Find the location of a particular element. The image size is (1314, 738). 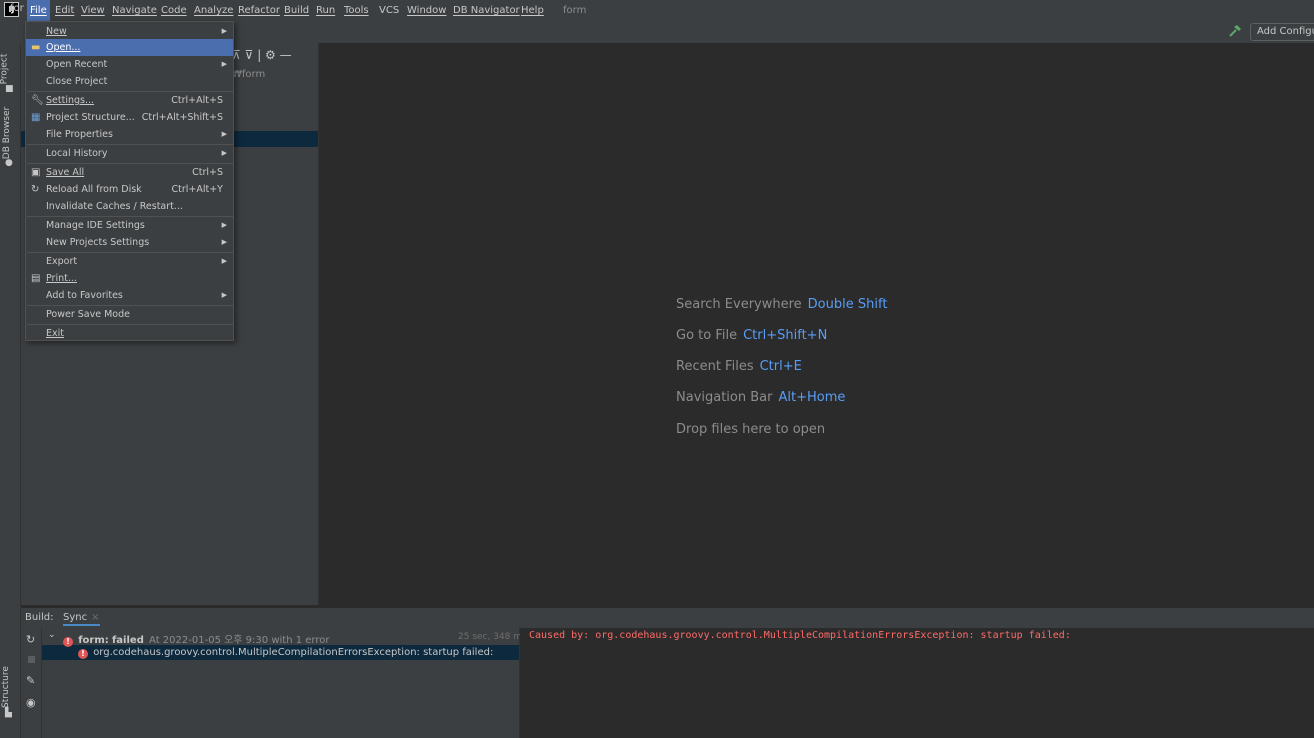

db-browser-tab-label: DB Browser is located at coordinates (7, 133).